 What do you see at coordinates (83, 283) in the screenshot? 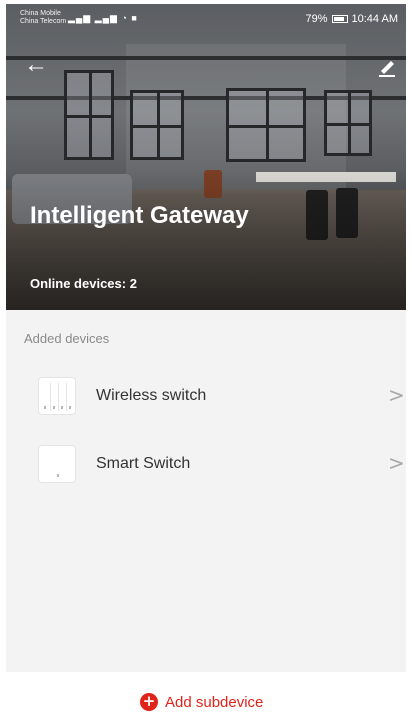
I see `online-devices-count: Online devices: 2` at bounding box center [83, 283].